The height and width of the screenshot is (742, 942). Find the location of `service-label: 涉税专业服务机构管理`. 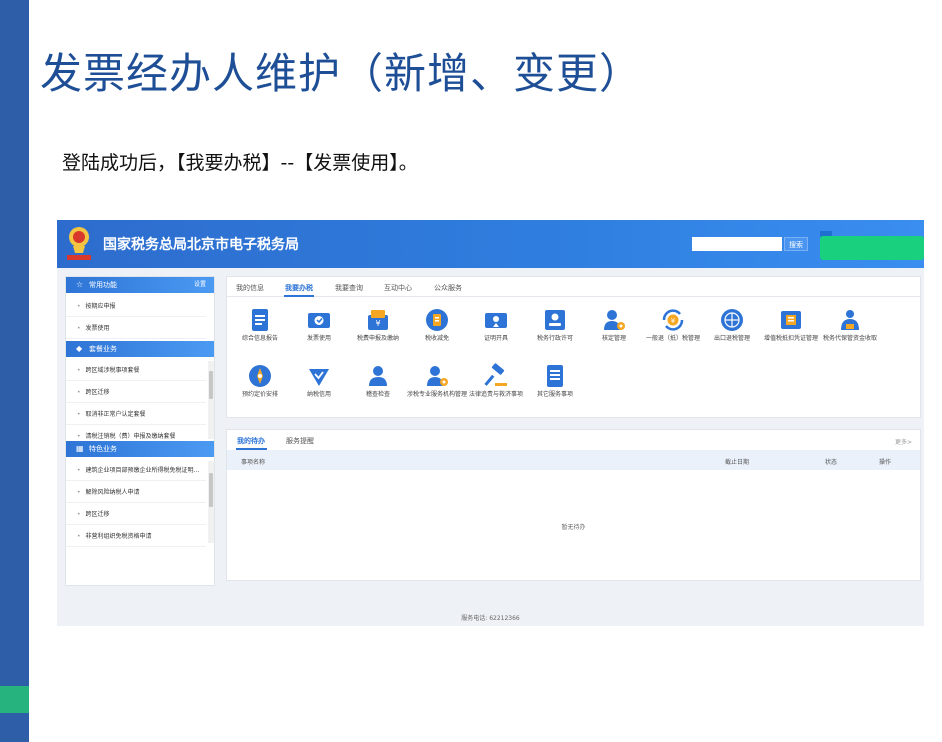

service-label: 涉税专业服务机构管理 is located at coordinates (436, 394).